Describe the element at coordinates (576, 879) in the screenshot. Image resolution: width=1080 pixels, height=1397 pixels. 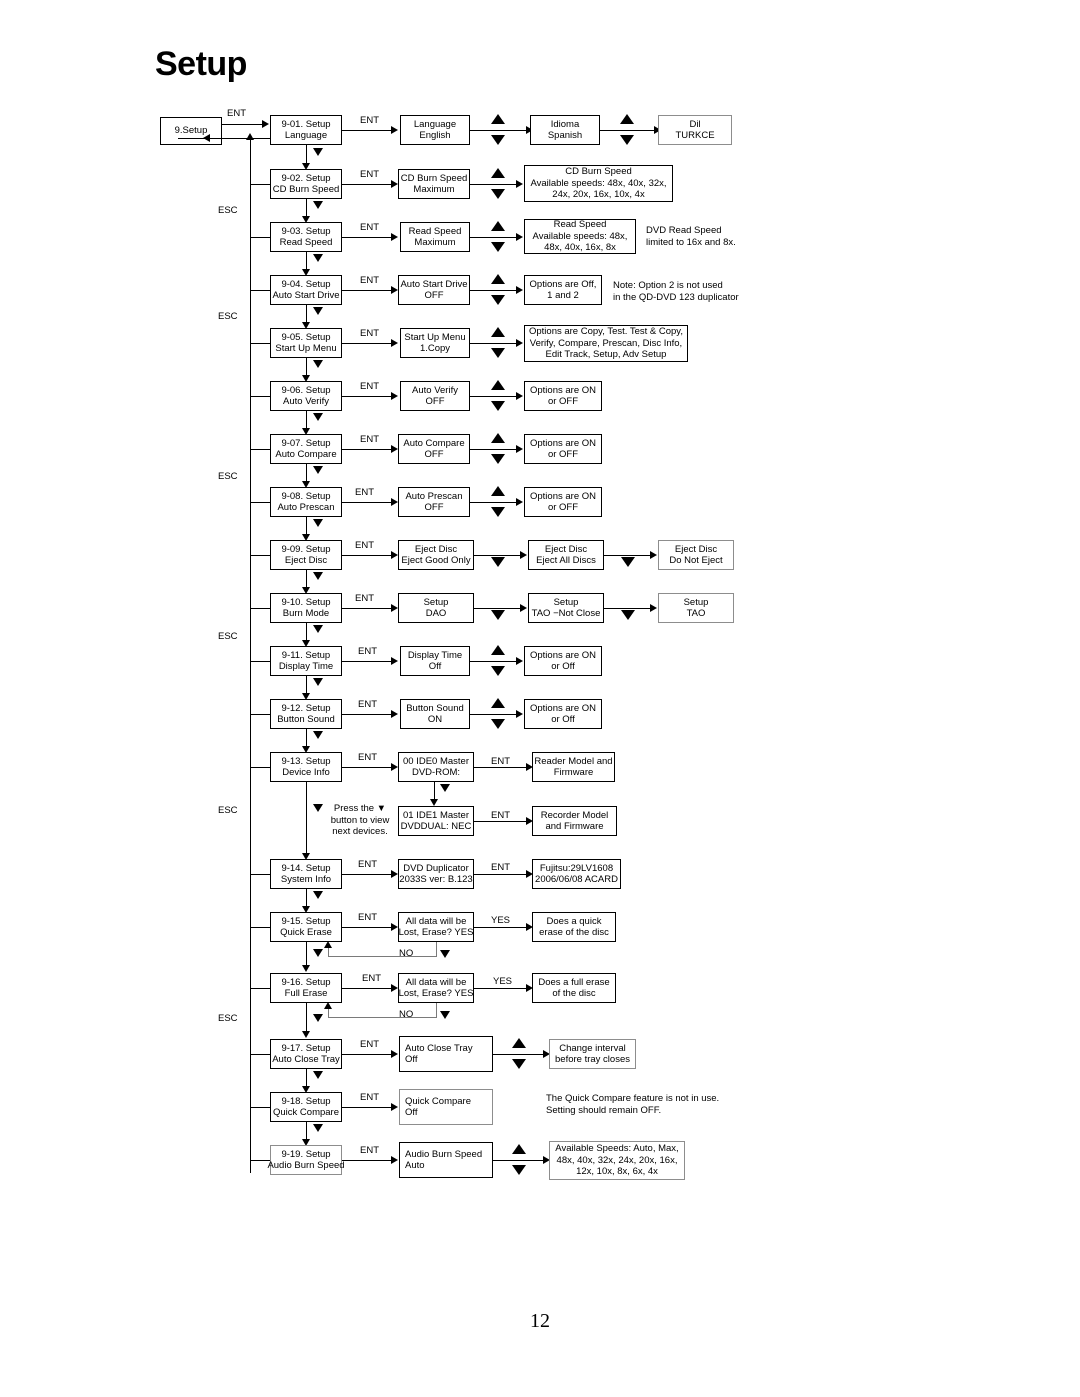
I see `option-box-914-1-line2: 2006/06/08 ACARD` at that location.